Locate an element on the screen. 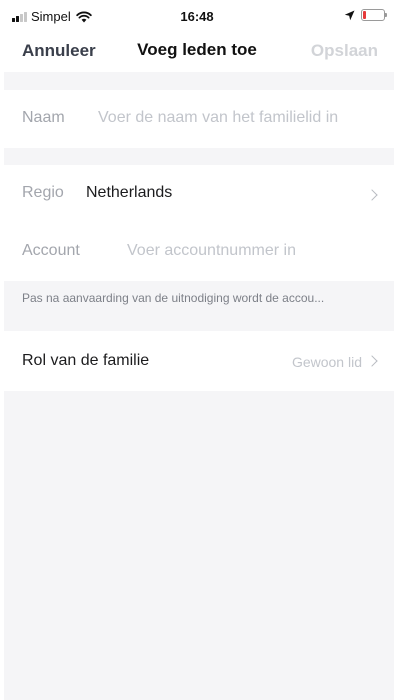 This screenshot has height=700, width=394. status-time: 16:48 is located at coordinates (197, 16).